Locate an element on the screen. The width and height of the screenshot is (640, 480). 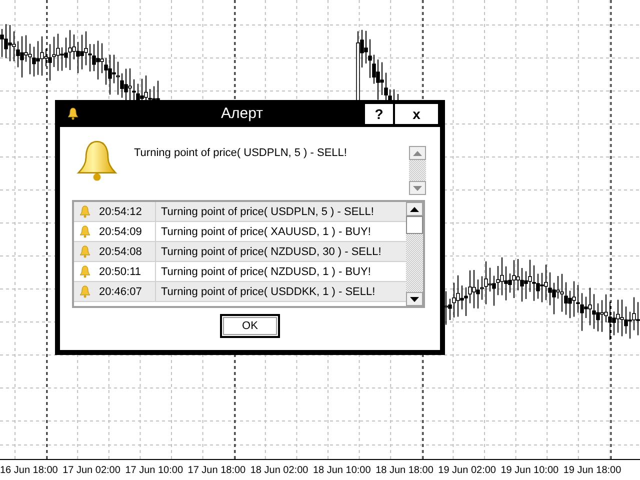
time-axis-label: 19 Jun 18:00 is located at coordinates (592, 470).